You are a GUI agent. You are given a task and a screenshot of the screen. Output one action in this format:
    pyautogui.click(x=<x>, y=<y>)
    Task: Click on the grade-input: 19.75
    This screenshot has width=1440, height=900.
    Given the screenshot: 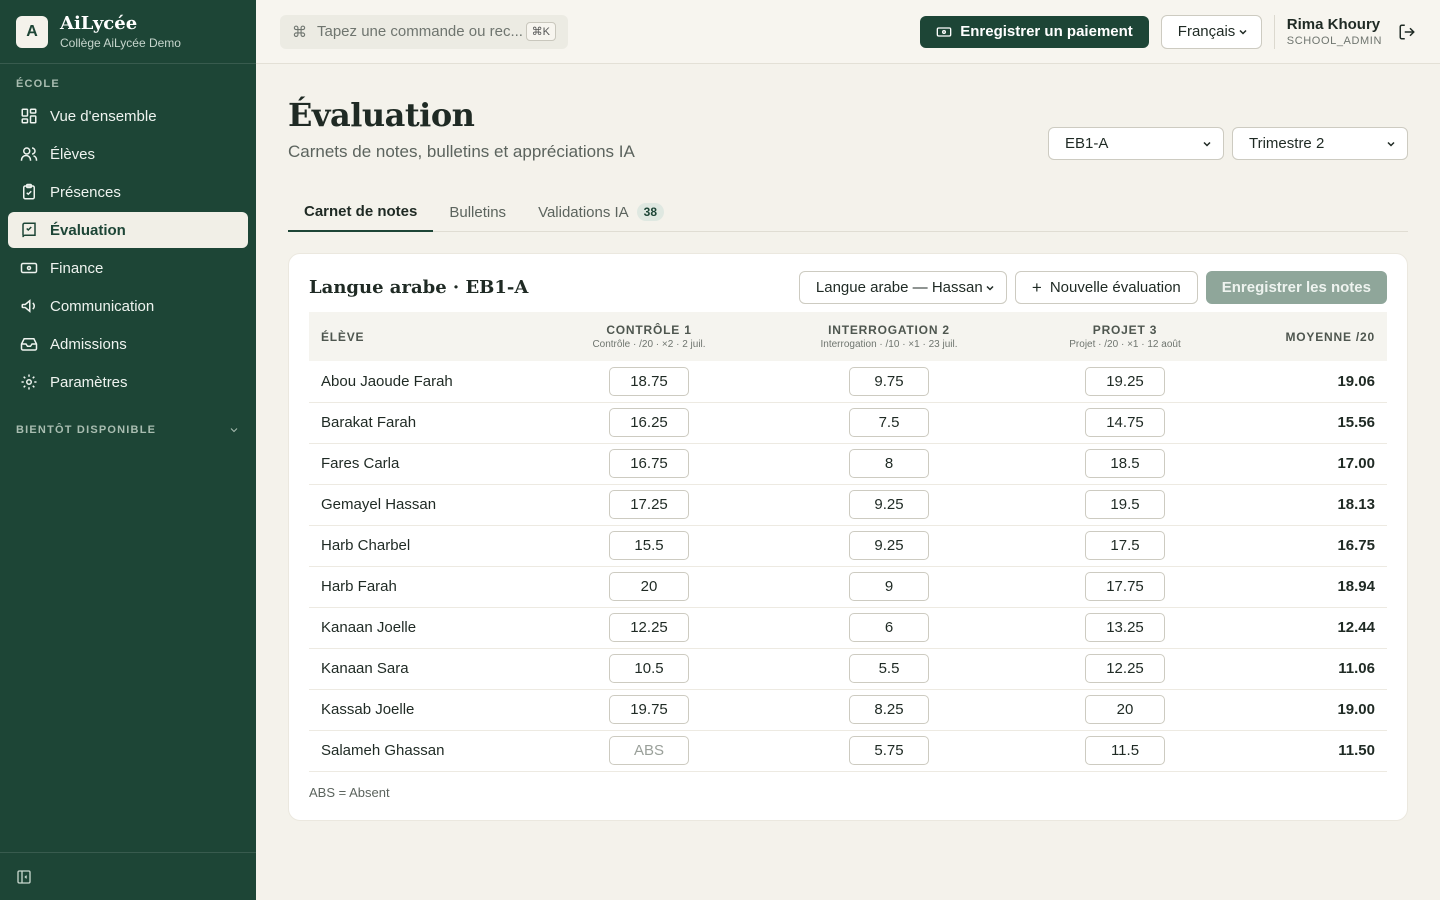 What is the action you would take?
    pyautogui.click(x=649, y=709)
    